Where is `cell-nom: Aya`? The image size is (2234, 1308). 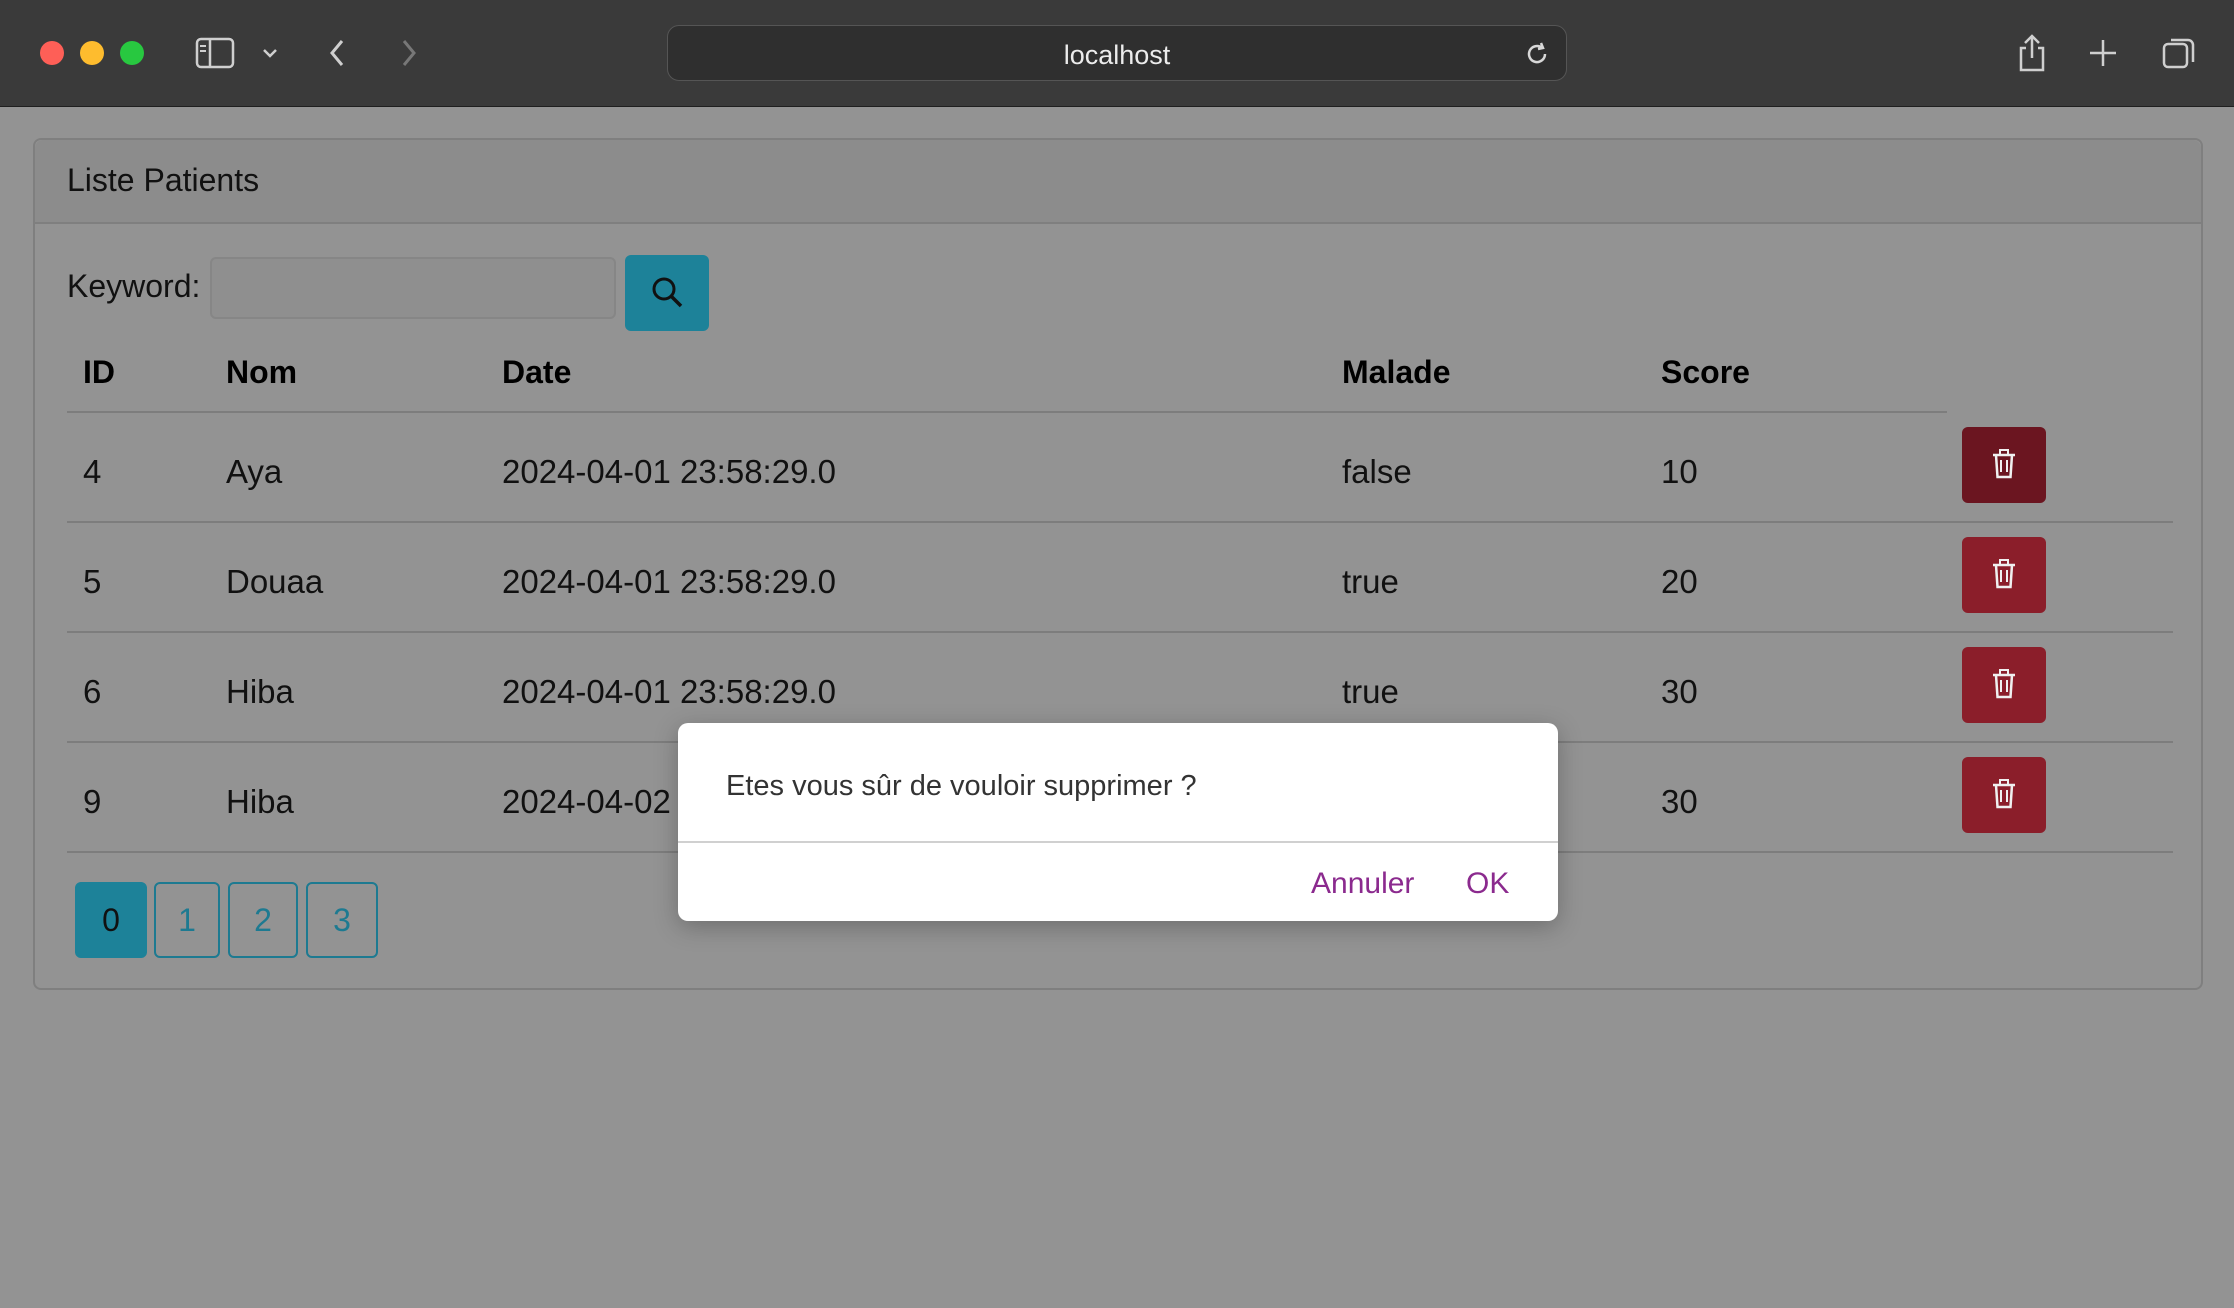
cell-nom: Aya is located at coordinates (254, 471).